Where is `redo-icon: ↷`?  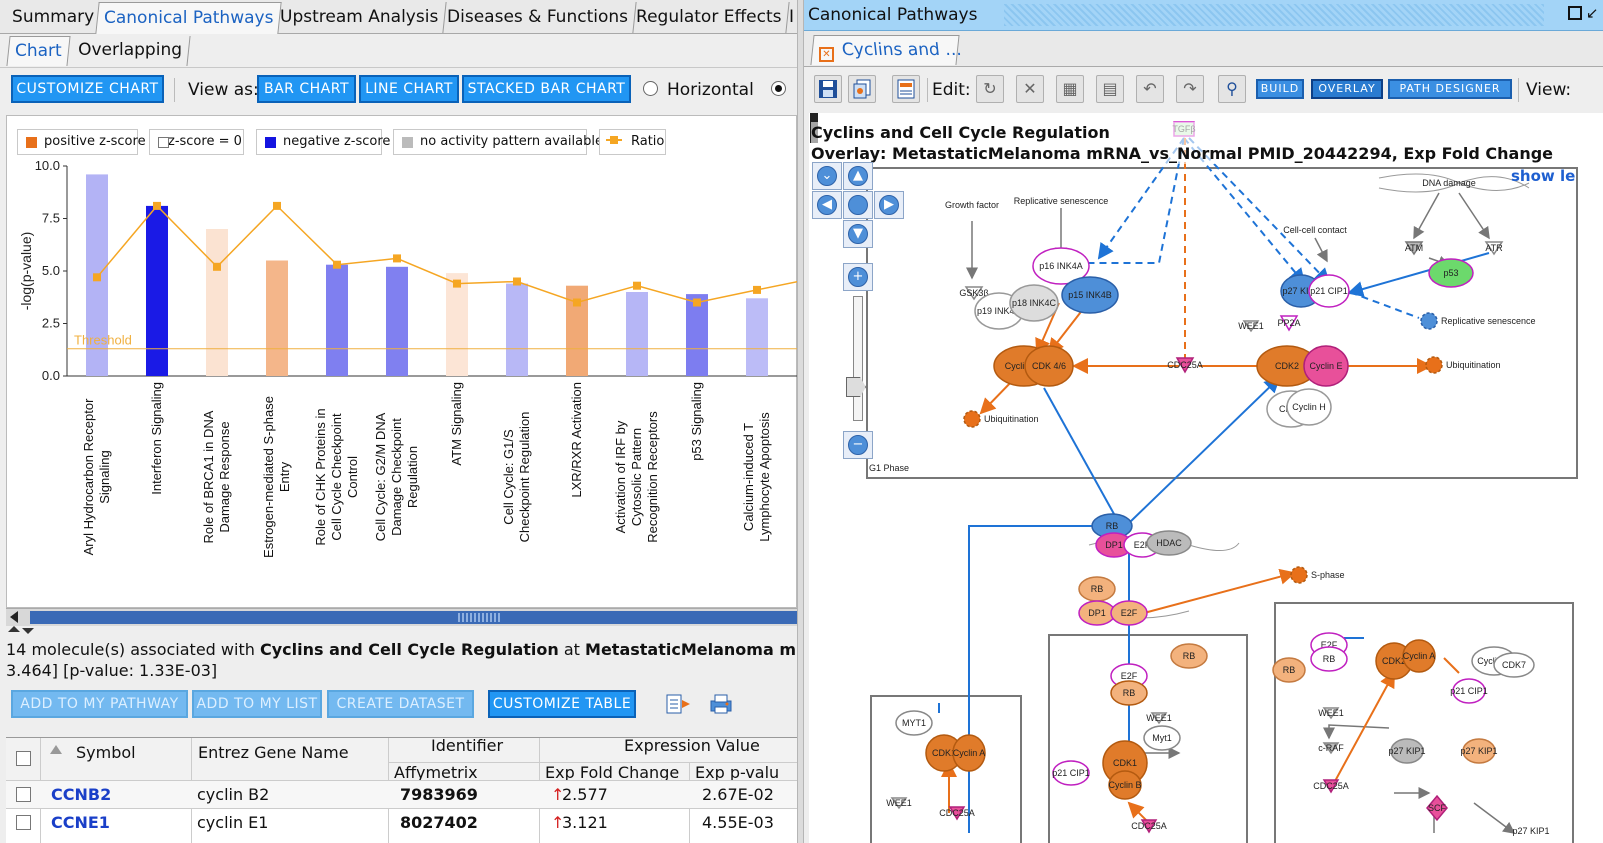 redo-icon: ↷ is located at coordinates (1190, 89).